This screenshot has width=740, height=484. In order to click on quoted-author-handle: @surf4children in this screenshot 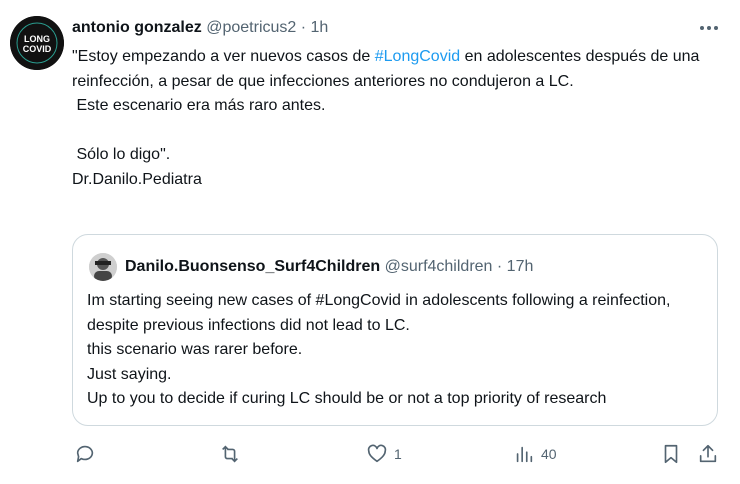, I will do `click(439, 266)`.